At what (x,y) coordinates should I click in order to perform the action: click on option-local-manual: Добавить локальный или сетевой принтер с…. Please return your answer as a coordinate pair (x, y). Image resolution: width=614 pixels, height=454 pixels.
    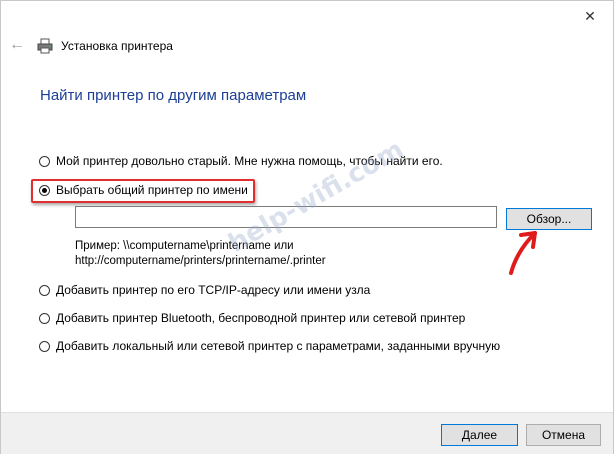
    Looking at the image, I should click on (269, 346).